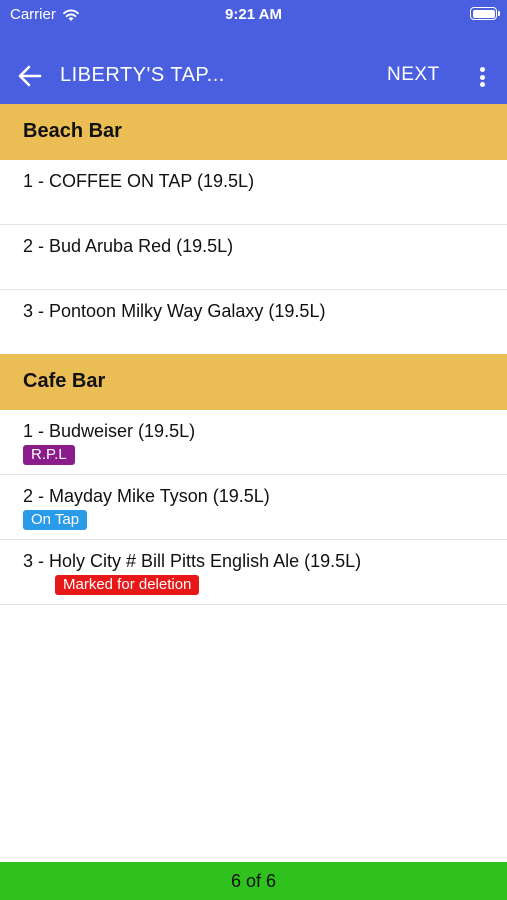  What do you see at coordinates (253, 442) in the screenshot?
I see `list-item: 1 - Budweiser (19.5L) R.P.L` at bounding box center [253, 442].